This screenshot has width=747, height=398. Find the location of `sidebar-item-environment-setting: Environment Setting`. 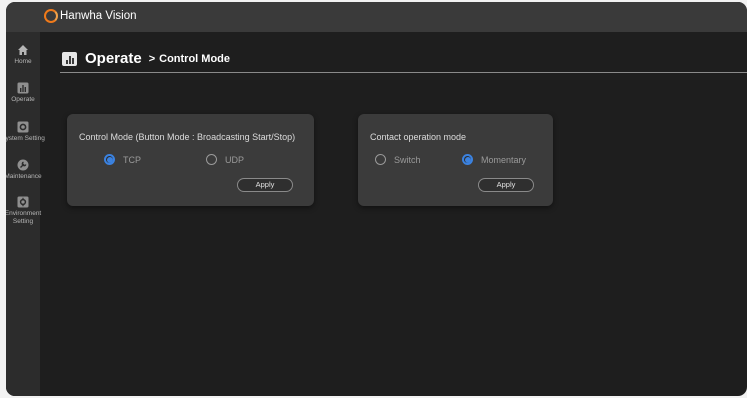

sidebar-item-environment-setting: Environment Setting is located at coordinates (23, 211).